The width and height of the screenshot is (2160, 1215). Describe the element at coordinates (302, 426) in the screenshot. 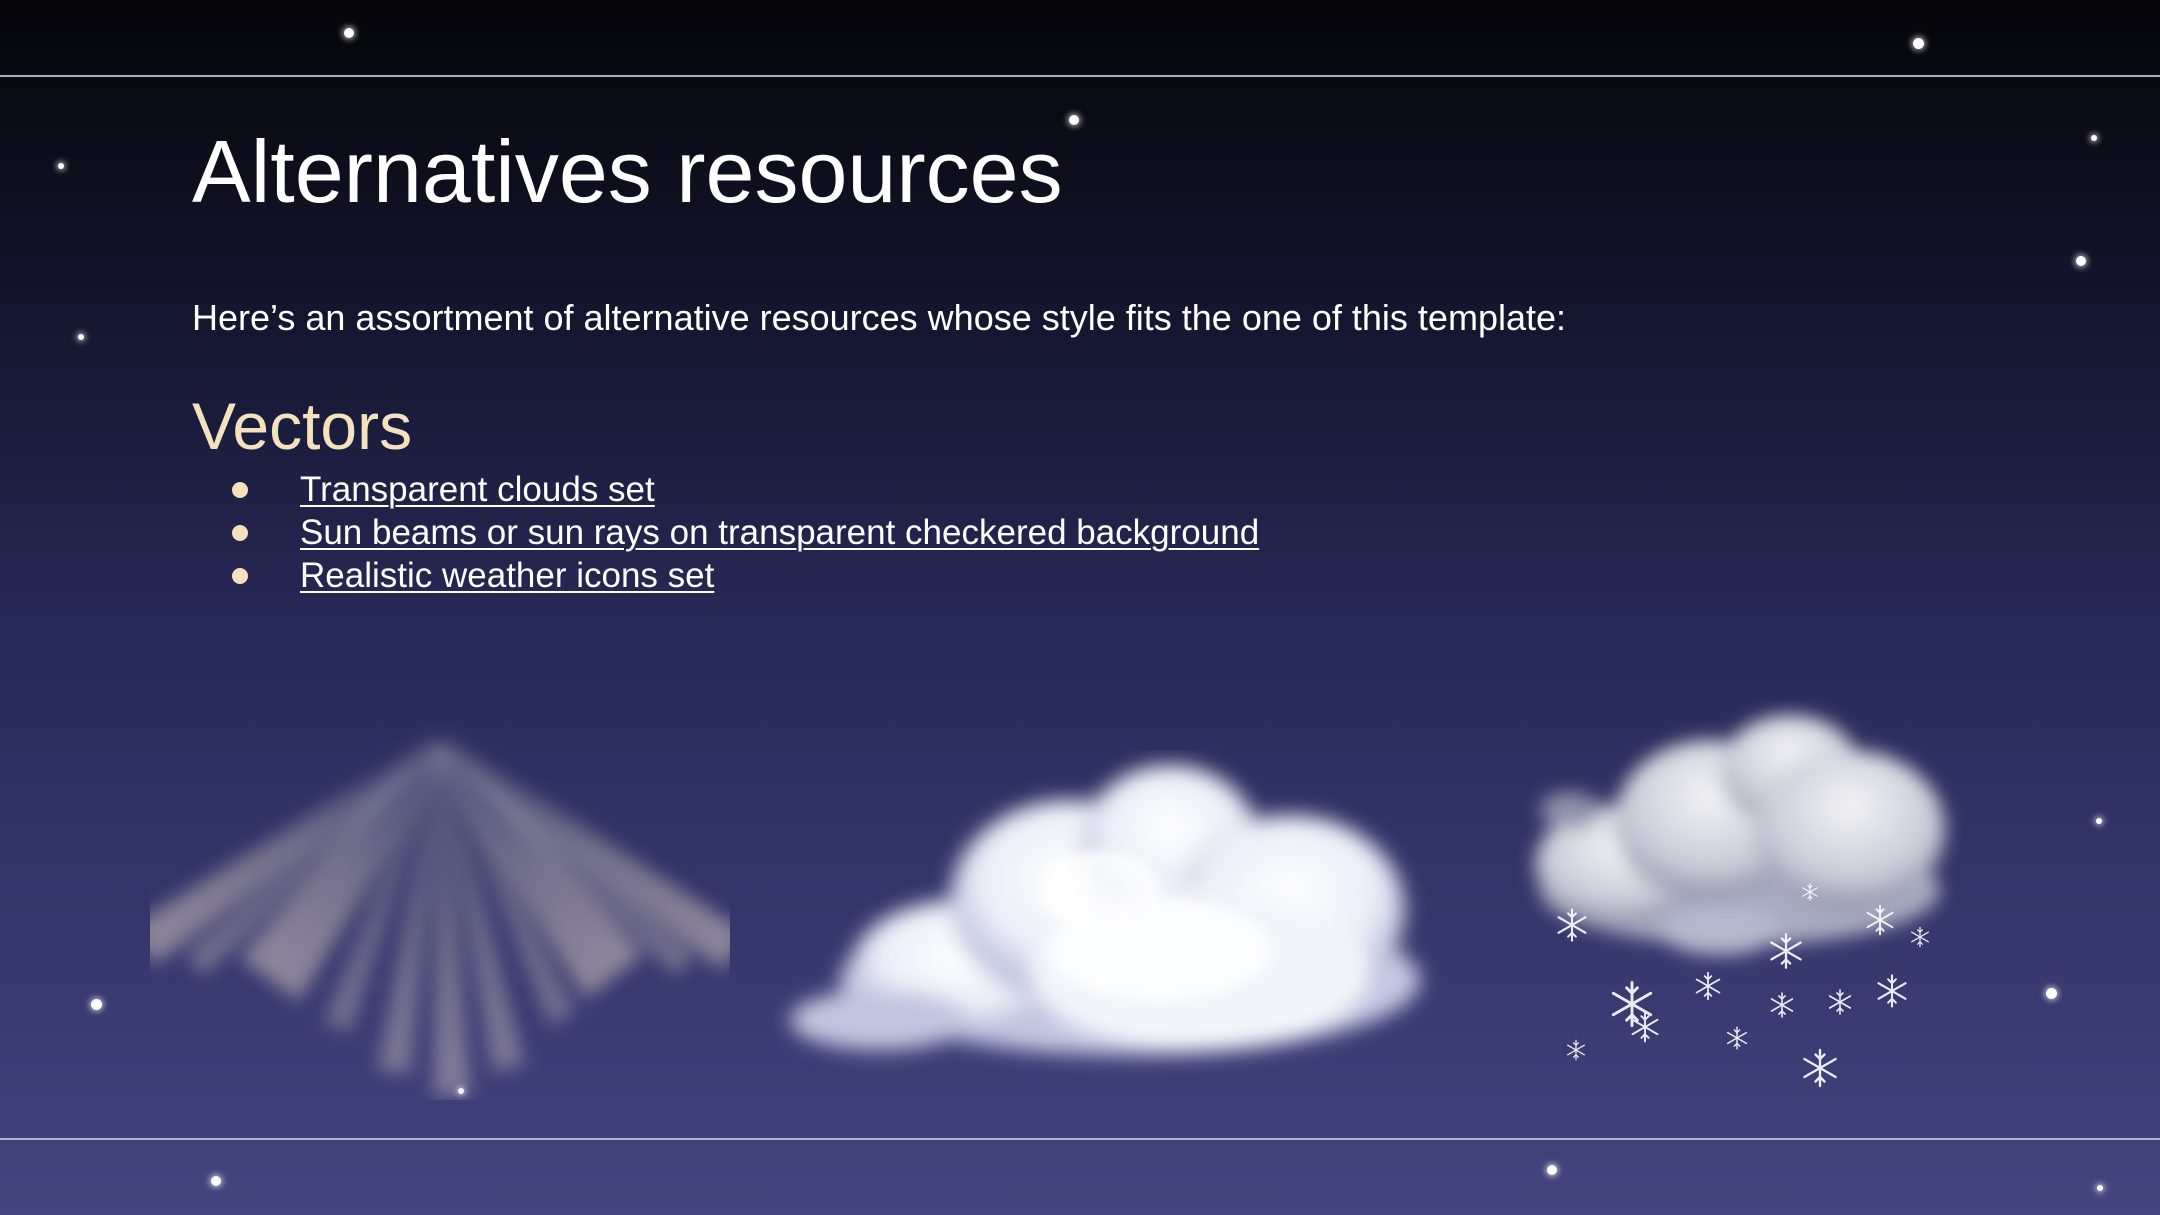

I see `section-heading-vectors: Vectors` at that location.